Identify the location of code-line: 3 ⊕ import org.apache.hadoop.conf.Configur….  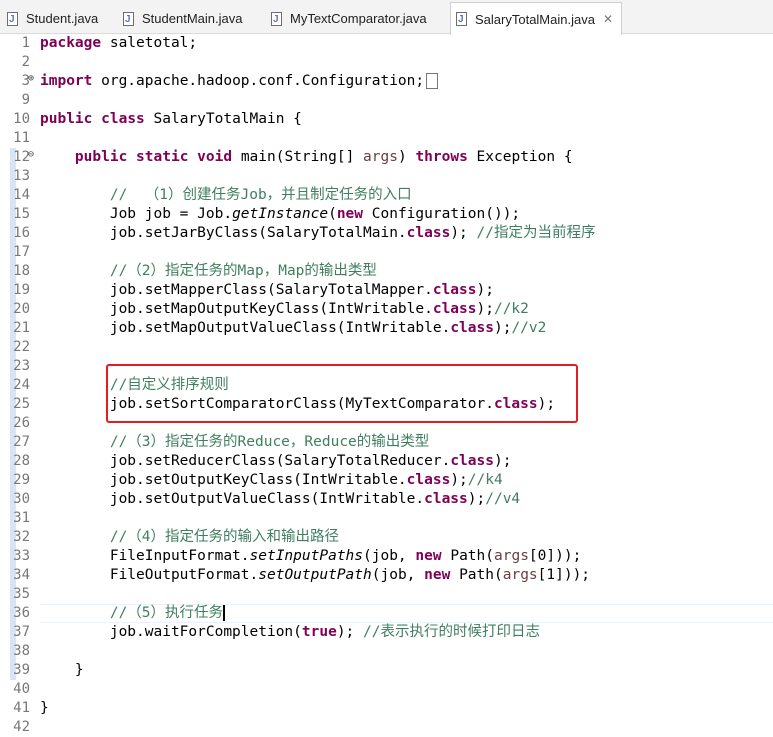
(386, 81).